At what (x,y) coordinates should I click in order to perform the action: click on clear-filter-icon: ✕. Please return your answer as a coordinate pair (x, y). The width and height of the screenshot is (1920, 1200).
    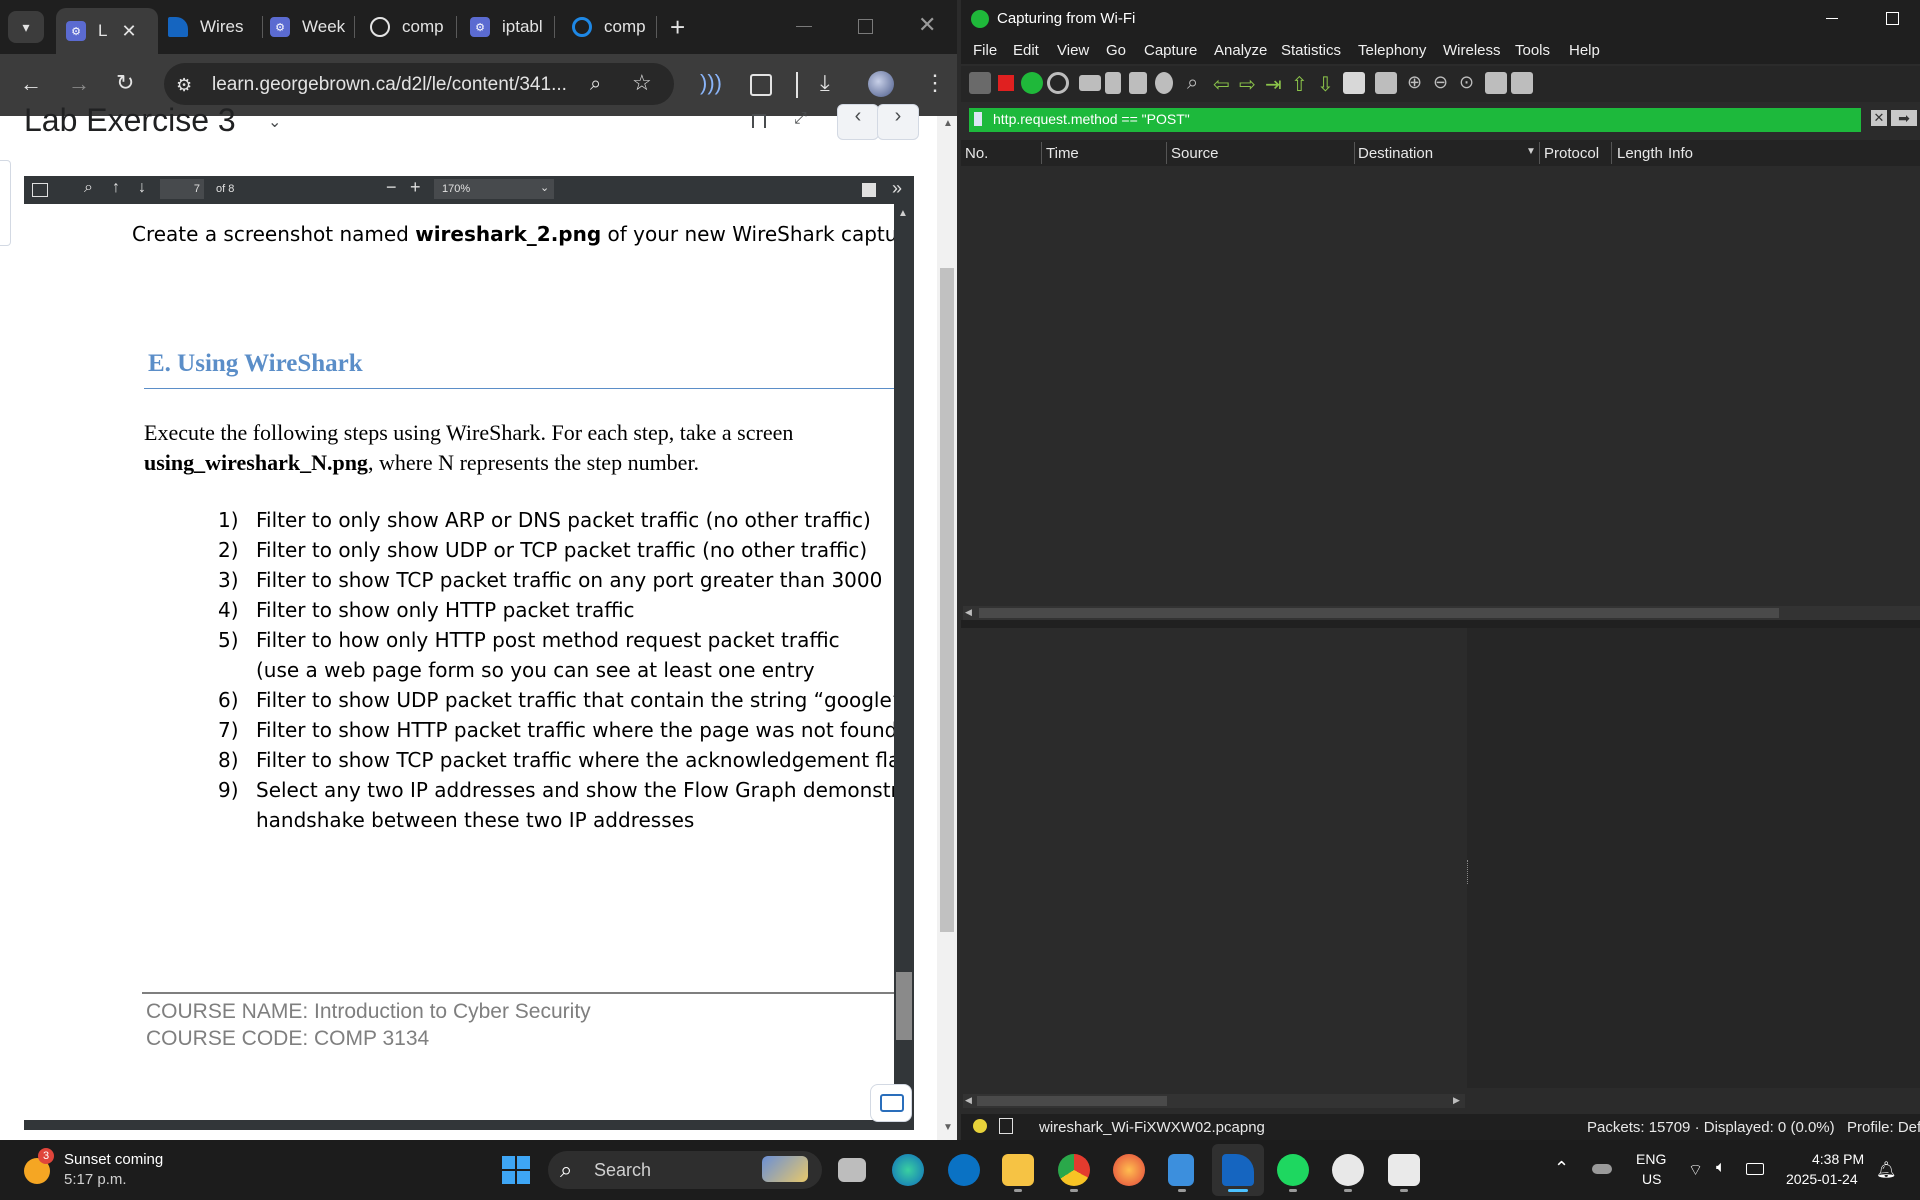
    Looking at the image, I should click on (1879, 118).